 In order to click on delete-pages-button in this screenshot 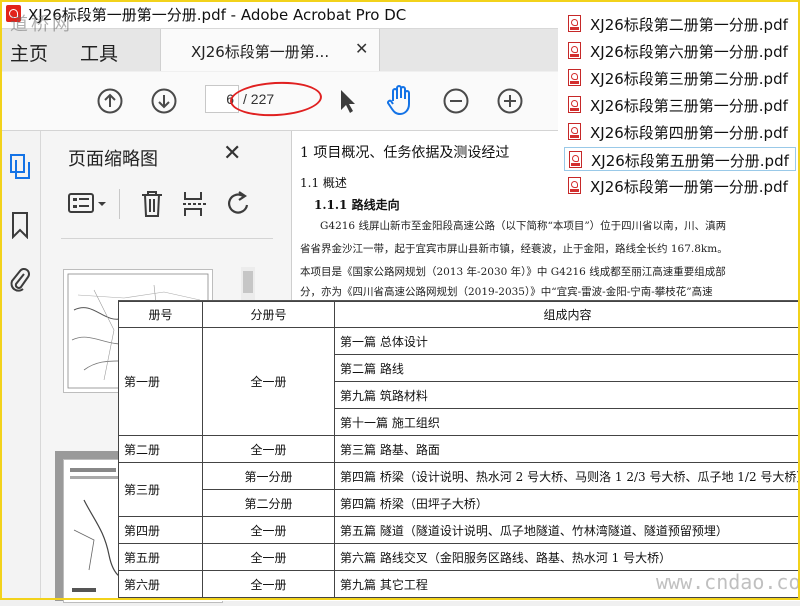, I will do `click(152, 206)`.